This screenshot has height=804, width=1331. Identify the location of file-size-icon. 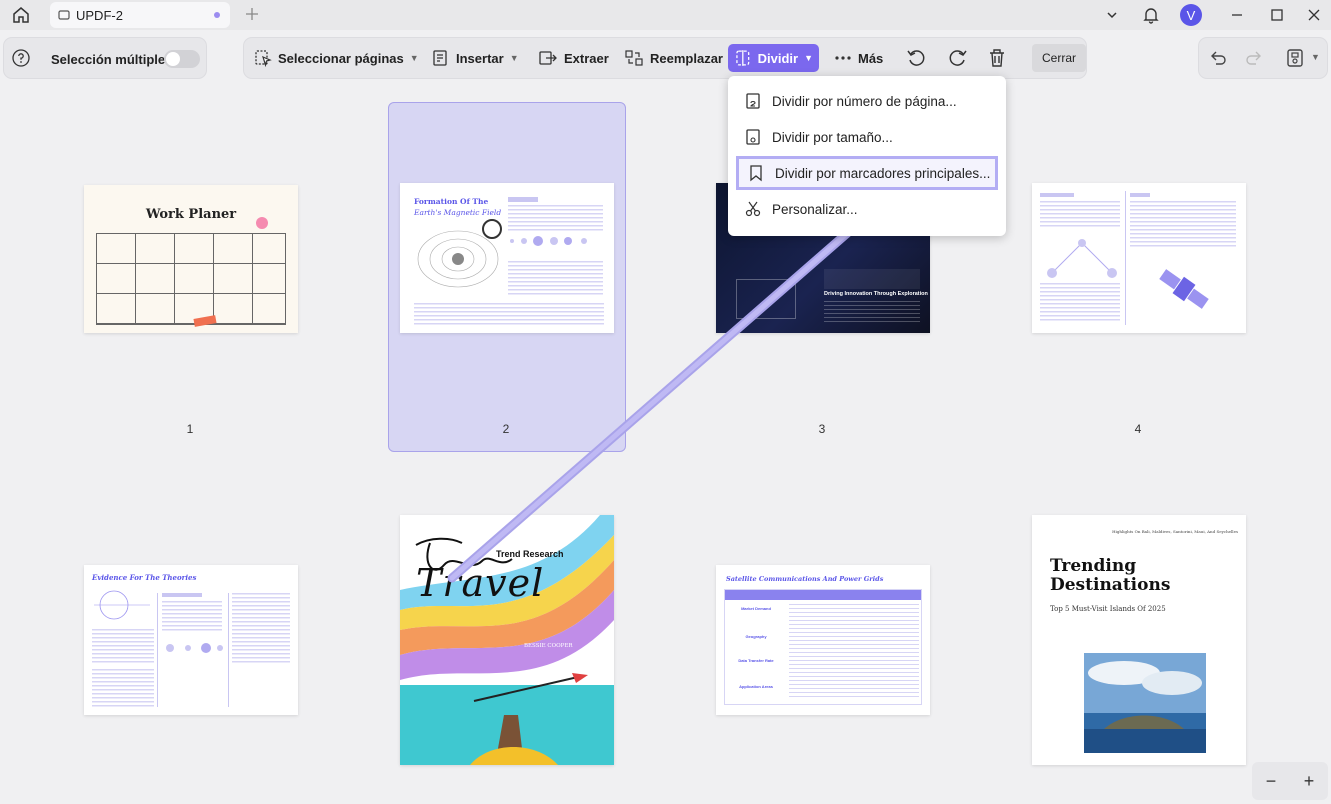
(753, 137).